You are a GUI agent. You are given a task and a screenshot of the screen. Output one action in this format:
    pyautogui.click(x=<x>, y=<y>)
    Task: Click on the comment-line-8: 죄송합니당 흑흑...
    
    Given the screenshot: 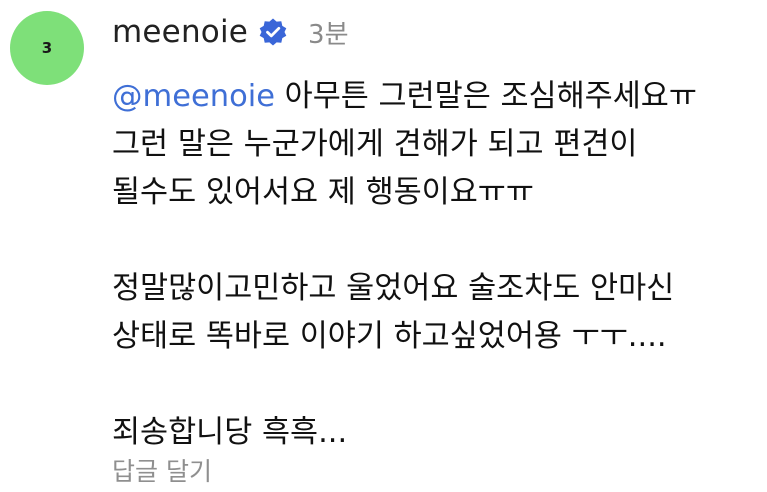 What is the action you would take?
    pyautogui.click(x=230, y=432)
    